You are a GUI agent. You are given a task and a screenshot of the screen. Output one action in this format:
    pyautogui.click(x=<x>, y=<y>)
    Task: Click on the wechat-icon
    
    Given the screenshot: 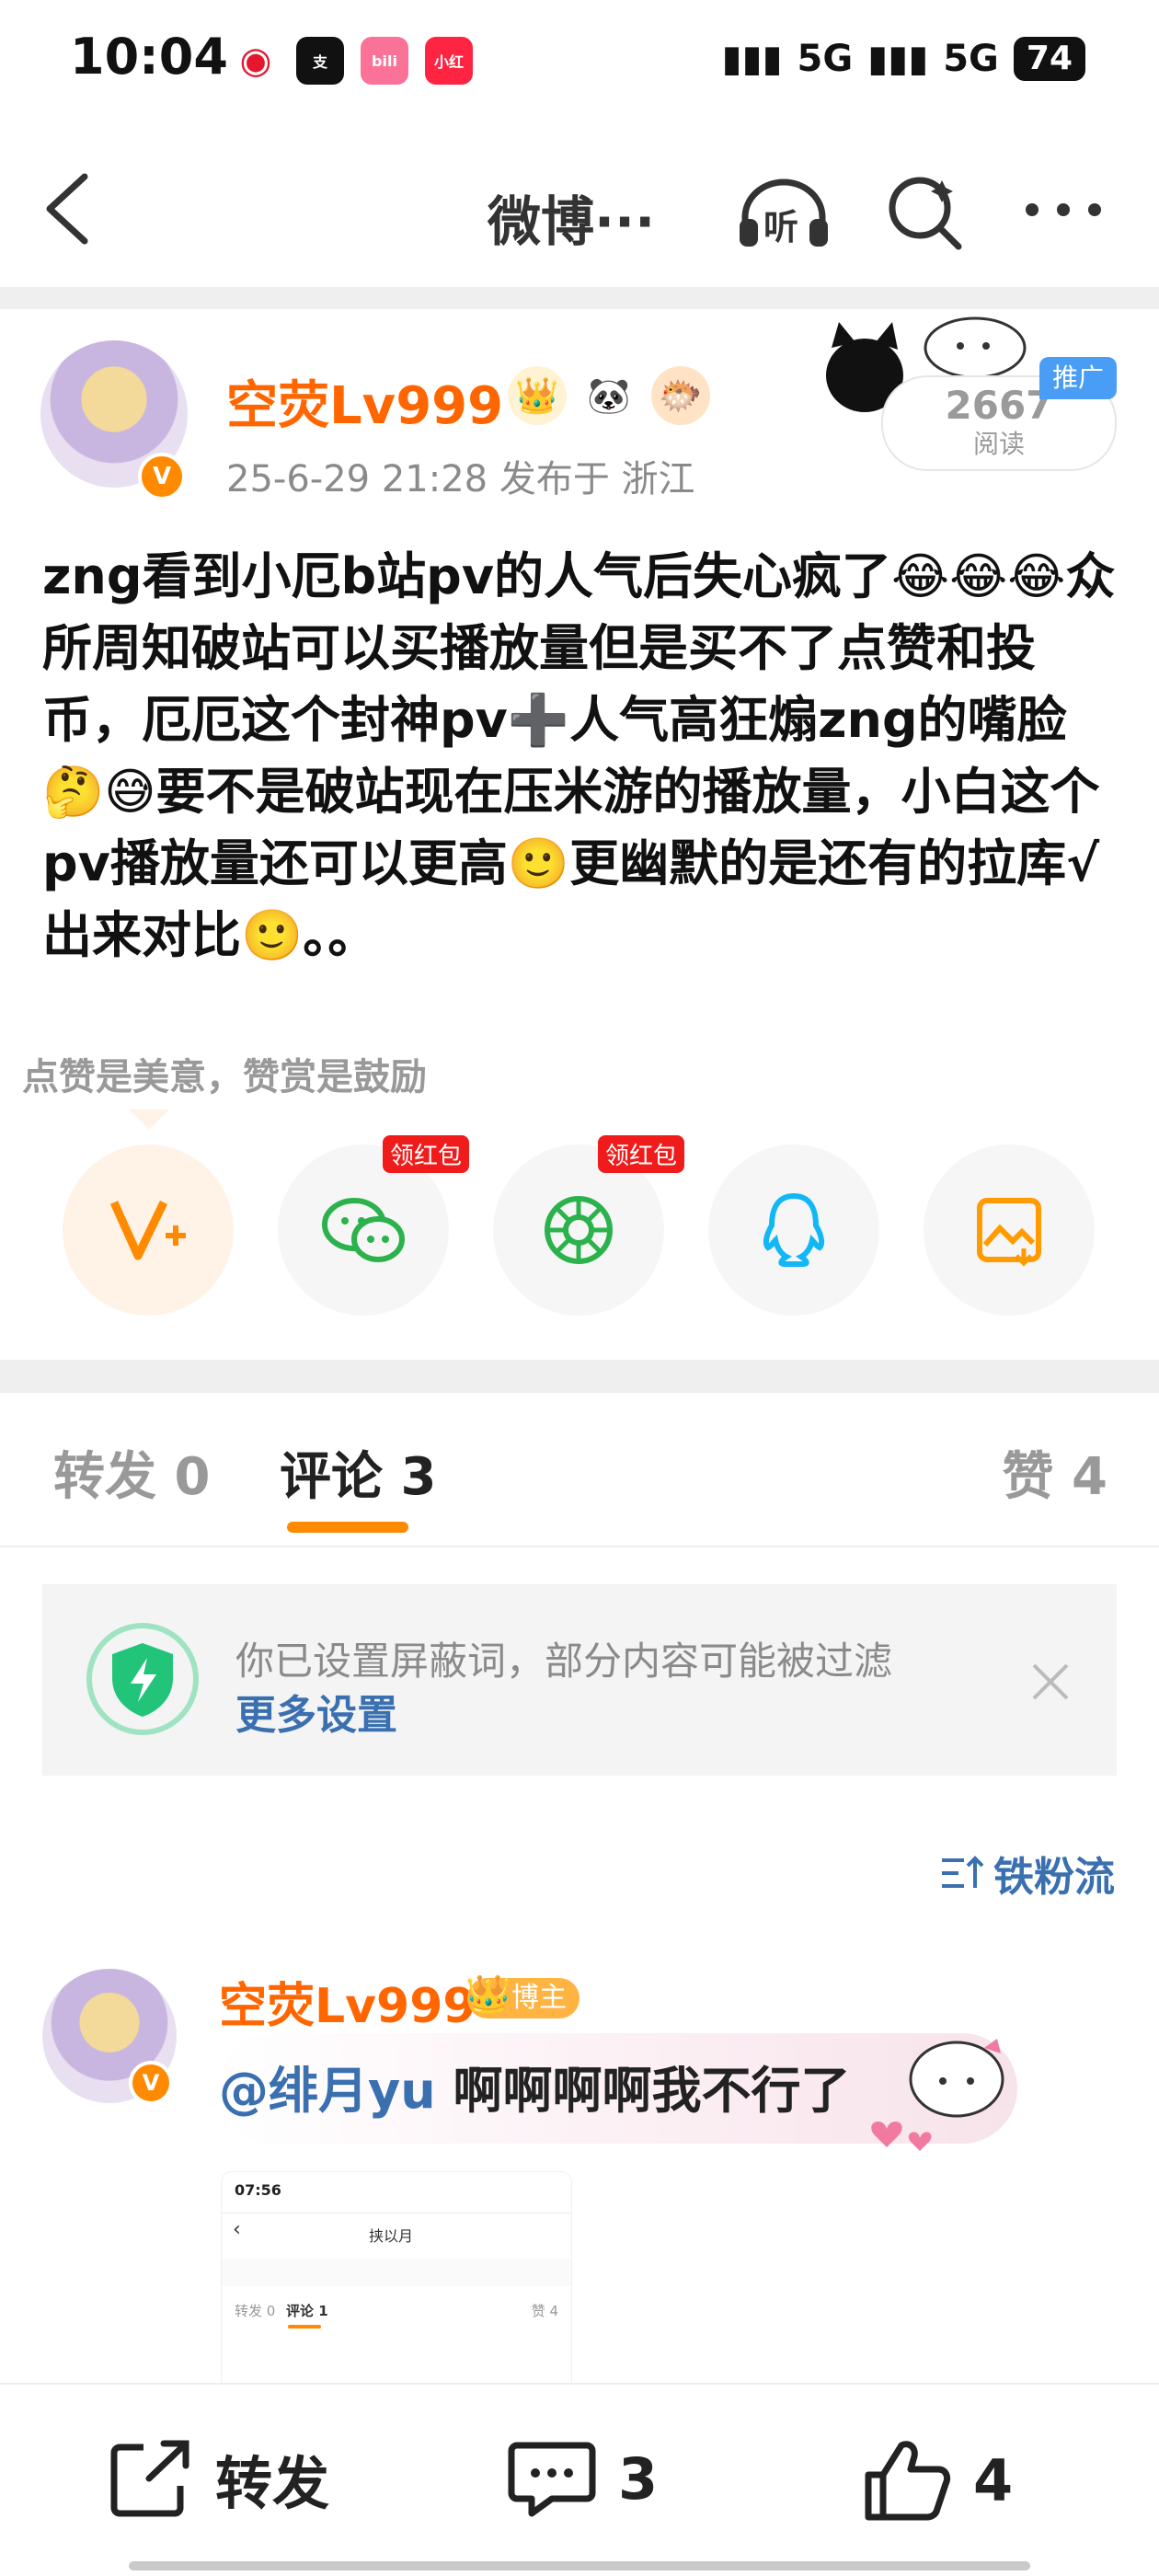 What is the action you would take?
    pyautogui.click(x=363, y=1230)
    